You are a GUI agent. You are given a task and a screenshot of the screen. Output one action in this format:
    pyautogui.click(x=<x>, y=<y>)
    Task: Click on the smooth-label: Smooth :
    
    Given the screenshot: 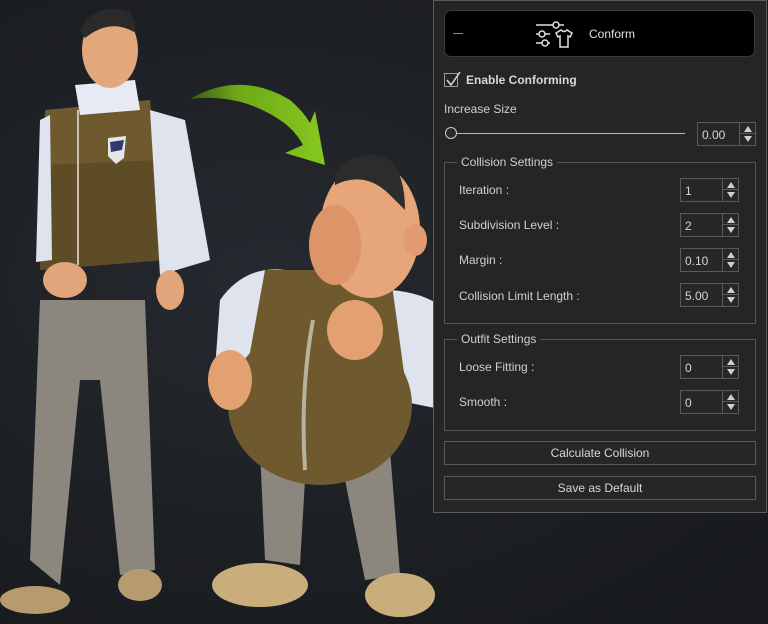 What is the action you would take?
    pyautogui.click(x=483, y=402)
    